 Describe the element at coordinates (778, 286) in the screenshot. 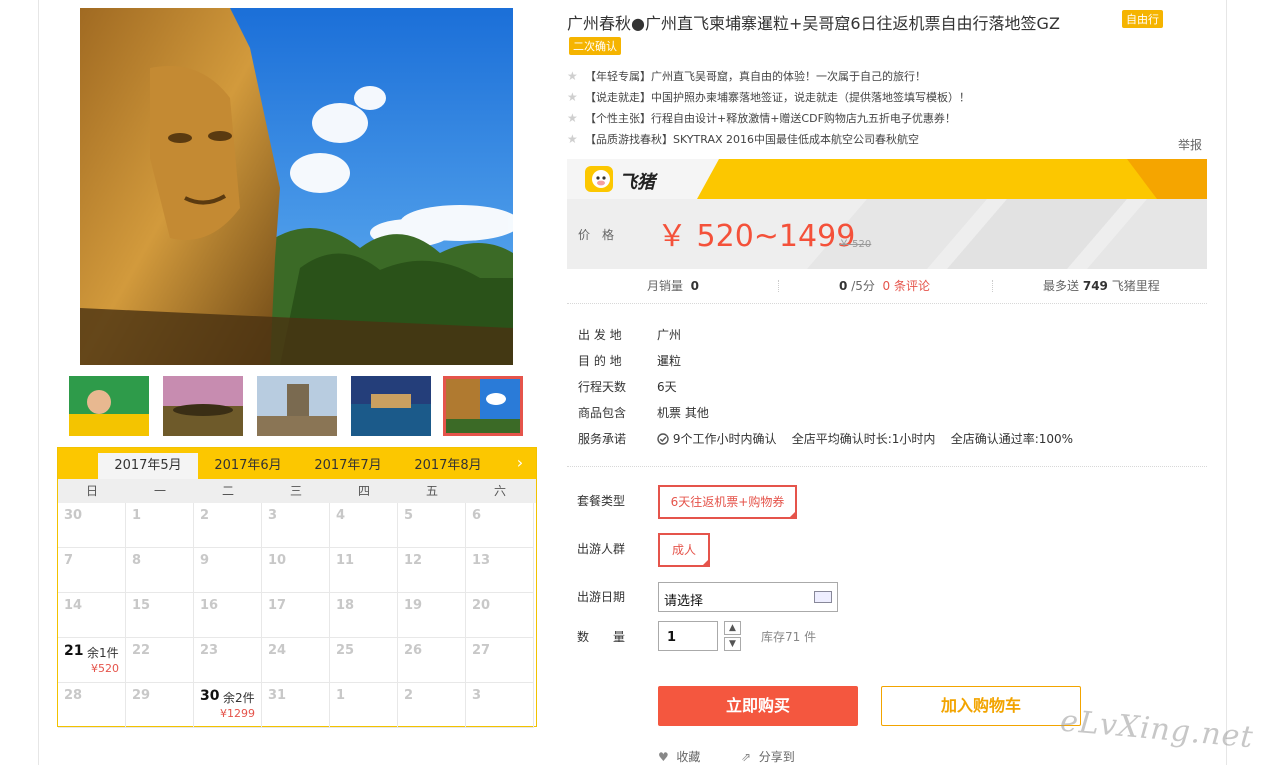

I see `stats-divider` at that location.